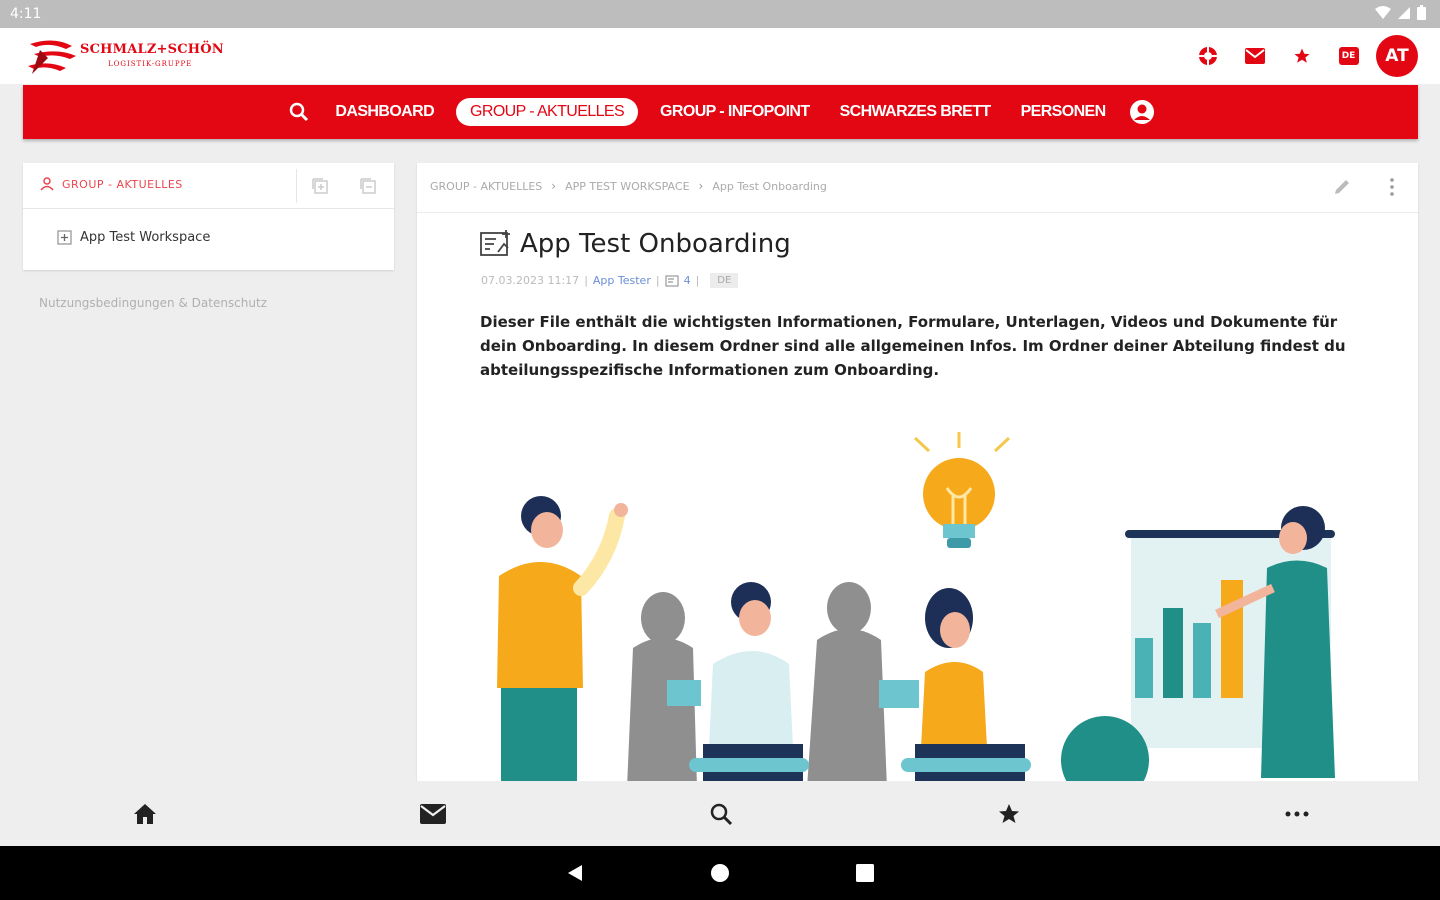  I want to click on page-title: App Test Onboarding, so click(635, 244).